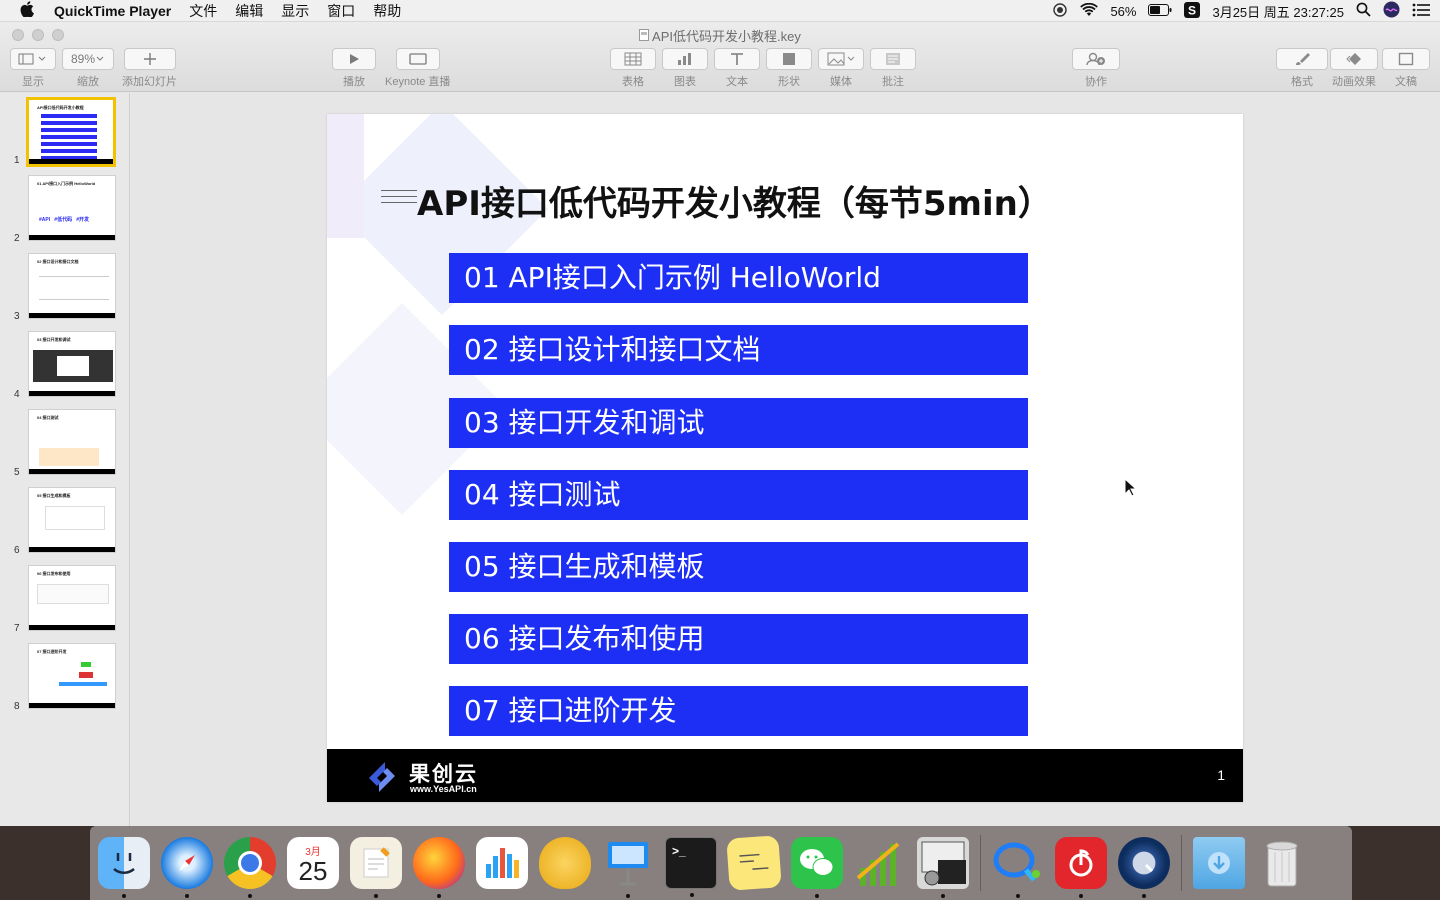  I want to click on chart-button, so click(685, 59).